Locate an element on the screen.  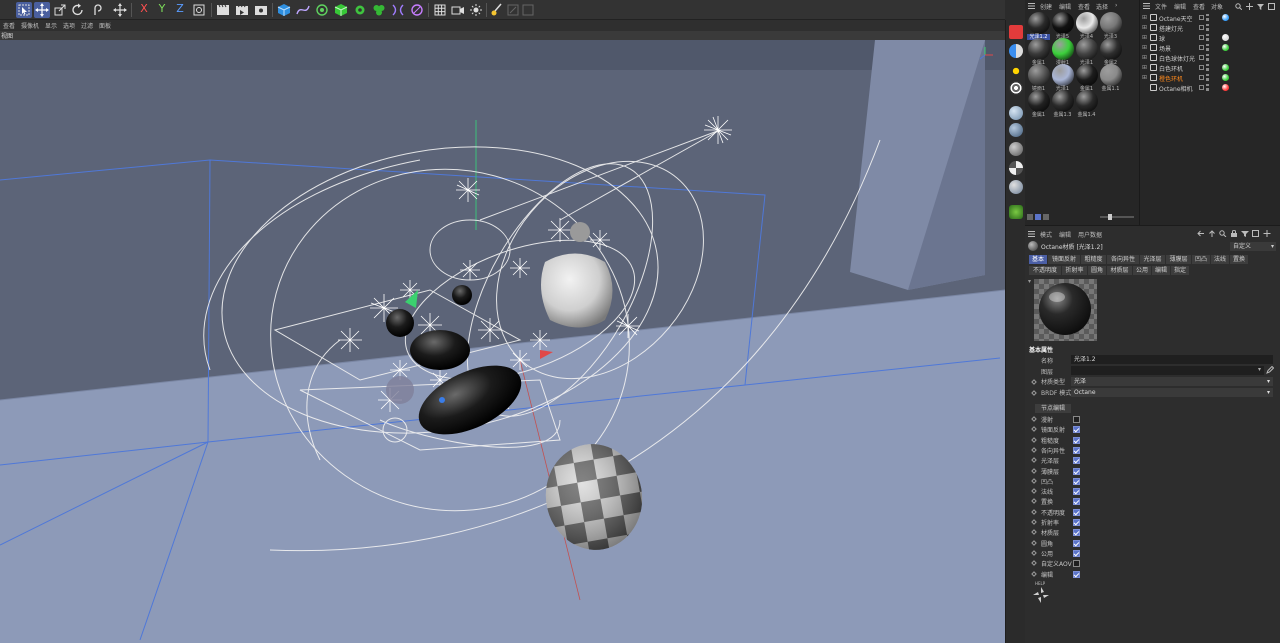
z-axis-icon: Z is located at coordinates (180, 10).